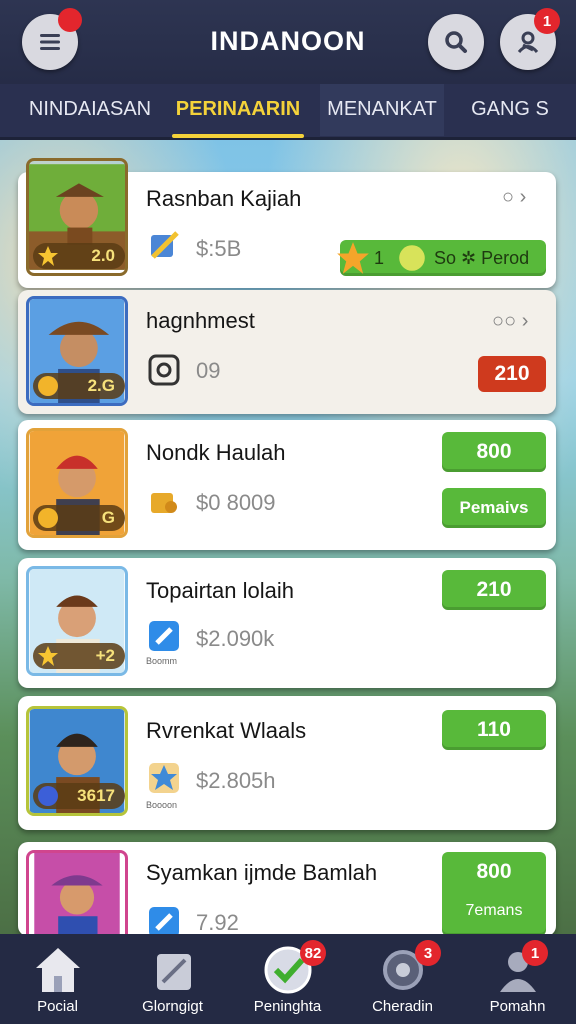 This screenshot has height=1024, width=576. I want to click on chest-icon, so click(164, 502).